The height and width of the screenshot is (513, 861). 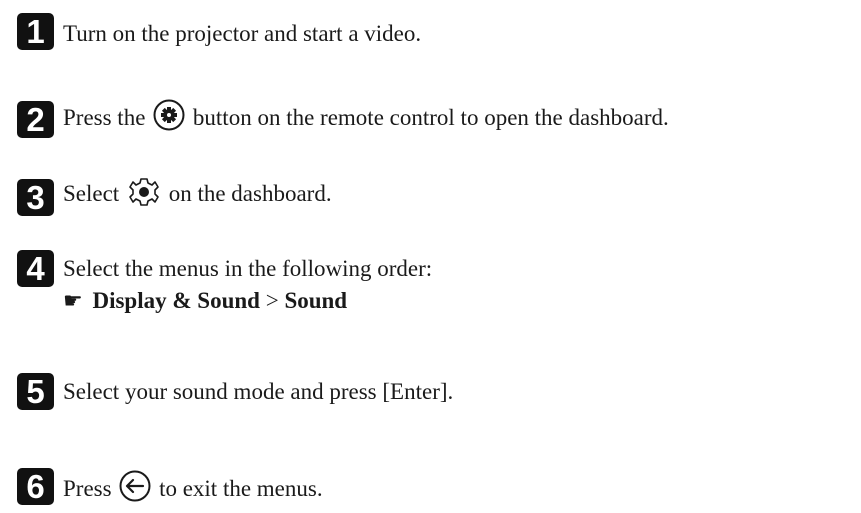 I want to click on back-arrow-button-icon, so click(x=135, y=489).